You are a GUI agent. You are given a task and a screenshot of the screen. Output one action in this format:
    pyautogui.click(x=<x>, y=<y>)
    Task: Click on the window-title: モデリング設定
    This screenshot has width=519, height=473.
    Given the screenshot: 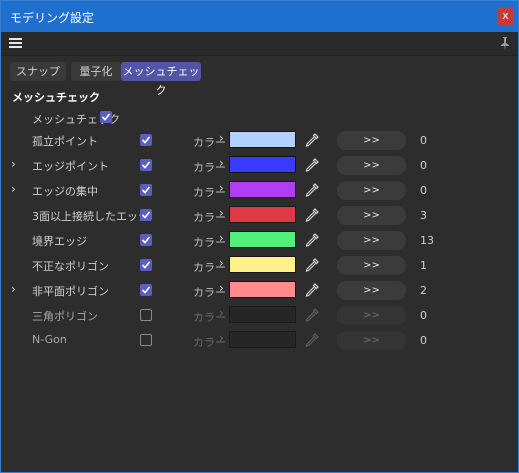 What is the action you would take?
    pyautogui.click(x=52, y=18)
    